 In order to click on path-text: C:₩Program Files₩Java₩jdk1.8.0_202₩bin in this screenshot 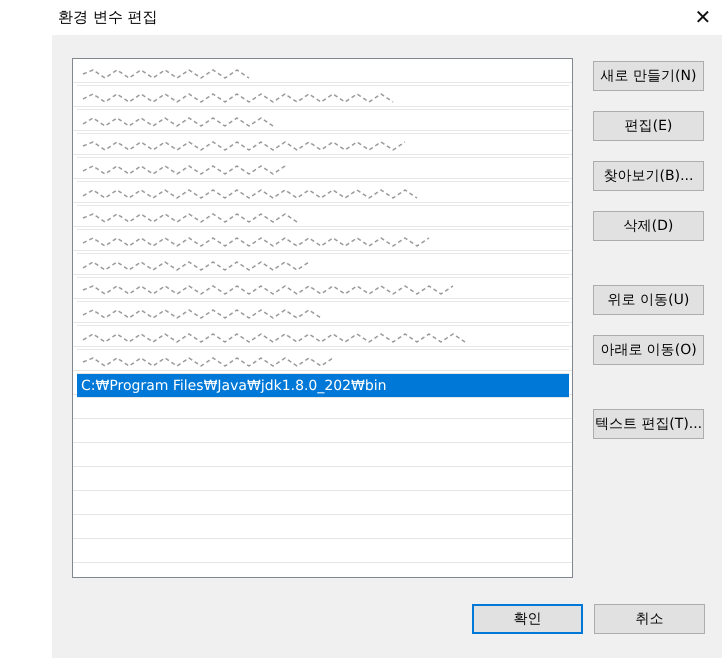, I will do `click(234, 386)`.